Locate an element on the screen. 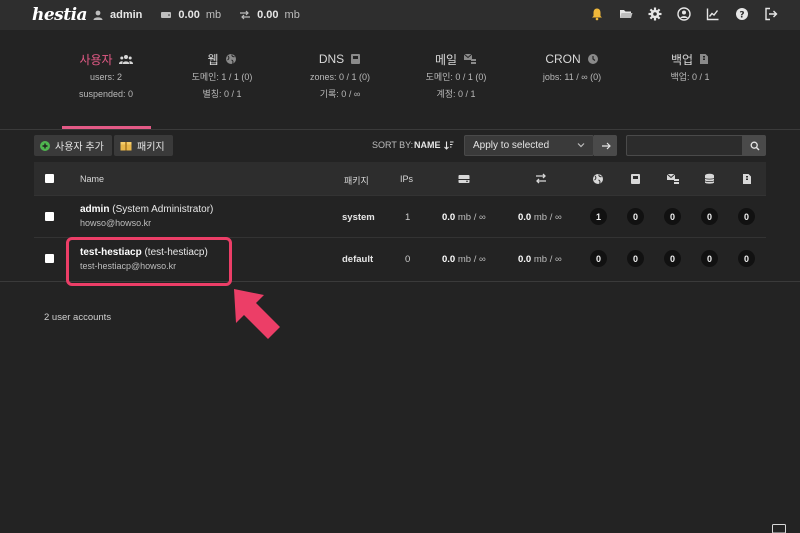 This screenshot has height=533, width=800. usage-summary: admin 0.00 mb 0.00 mb is located at coordinates (196, 15).